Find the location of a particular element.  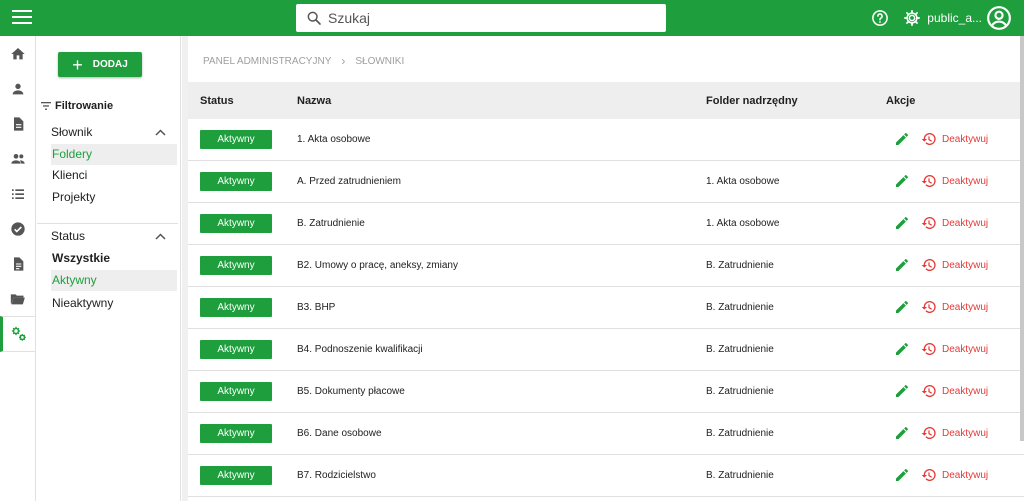

status-section-header: Status is located at coordinates (108, 236).